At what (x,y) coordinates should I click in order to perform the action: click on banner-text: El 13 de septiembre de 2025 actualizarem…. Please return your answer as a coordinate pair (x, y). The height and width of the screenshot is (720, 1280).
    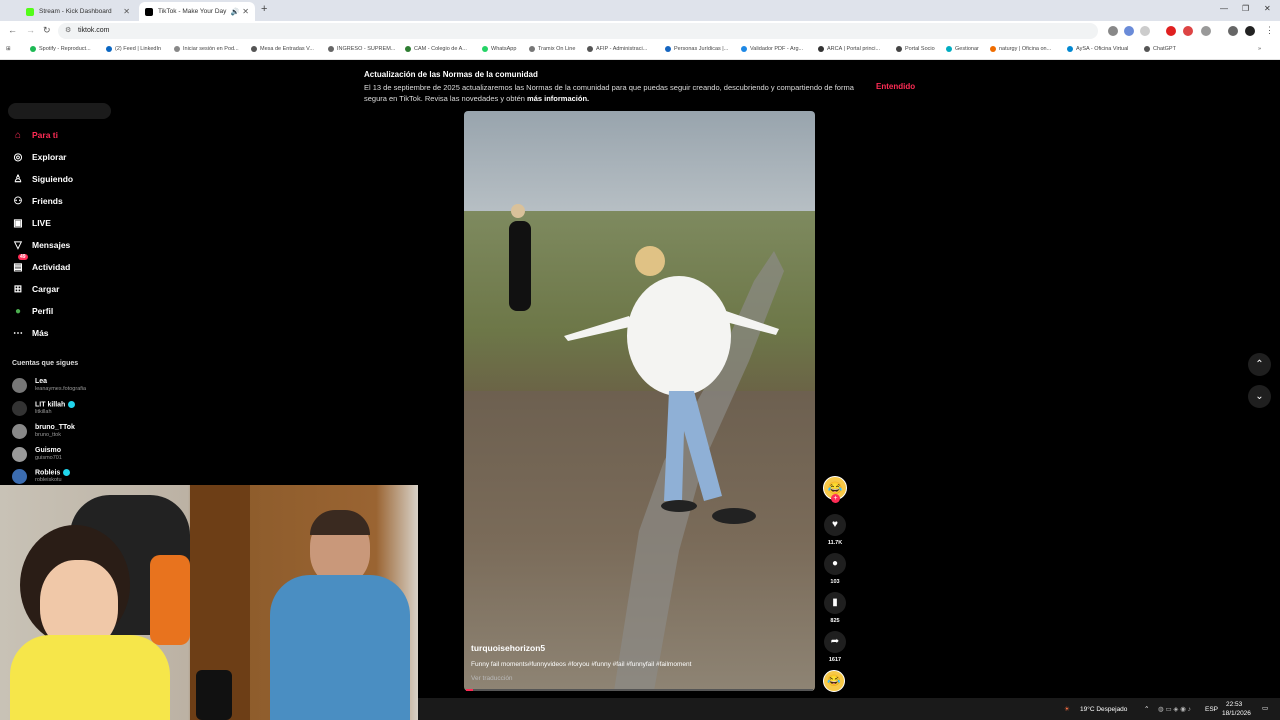
    Looking at the image, I should click on (609, 93).